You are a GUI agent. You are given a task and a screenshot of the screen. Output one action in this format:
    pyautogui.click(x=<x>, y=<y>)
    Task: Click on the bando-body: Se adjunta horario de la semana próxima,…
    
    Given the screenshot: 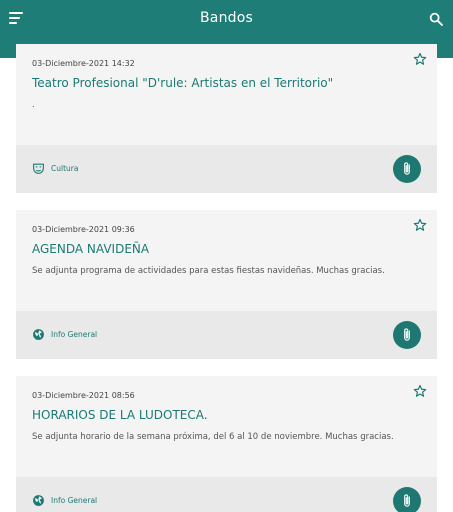 What is the action you would take?
    pyautogui.click(x=213, y=437)
    